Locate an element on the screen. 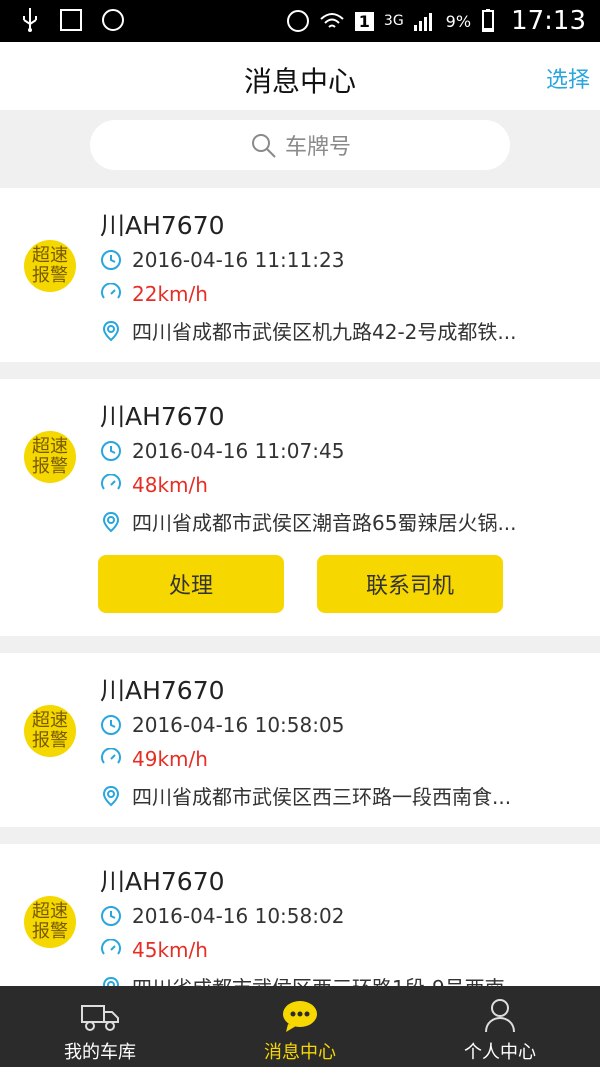 Image resolution: width=600 pixels, height=1067 pixels. message-speed: 48km/h is located at coordinates (170, 485).